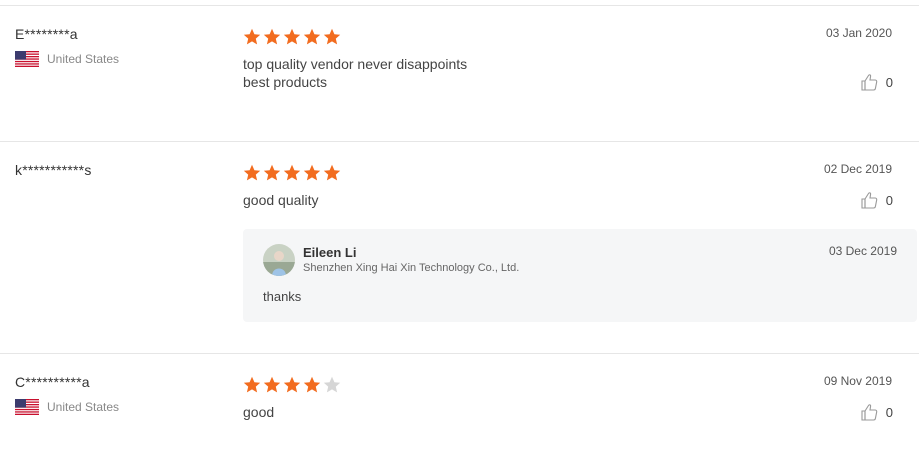 The image size is (919, 461). I want to click on reply-text: thanks, so click(282, 296).